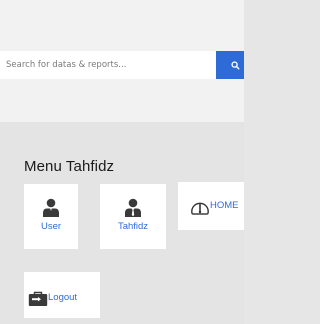 The width and height of the screenshot is (320, 324). Describe the element at coordinates (200, 208) in the screenshot. I see `dashboard-icon` at that location.